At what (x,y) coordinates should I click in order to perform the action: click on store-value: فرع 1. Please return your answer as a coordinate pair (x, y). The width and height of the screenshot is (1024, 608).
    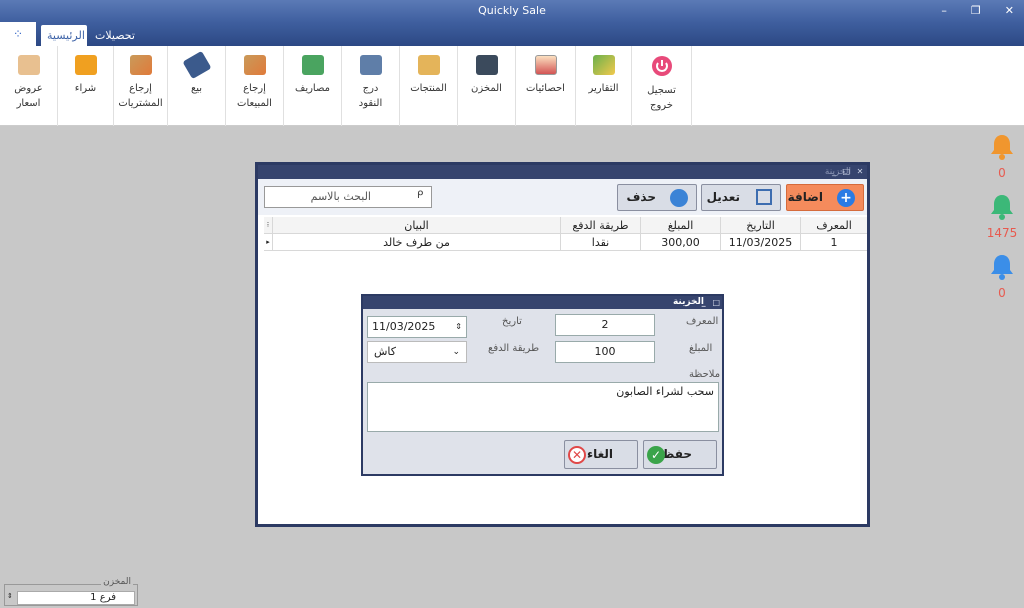
    Looking at the image, I should click on (103, 597).